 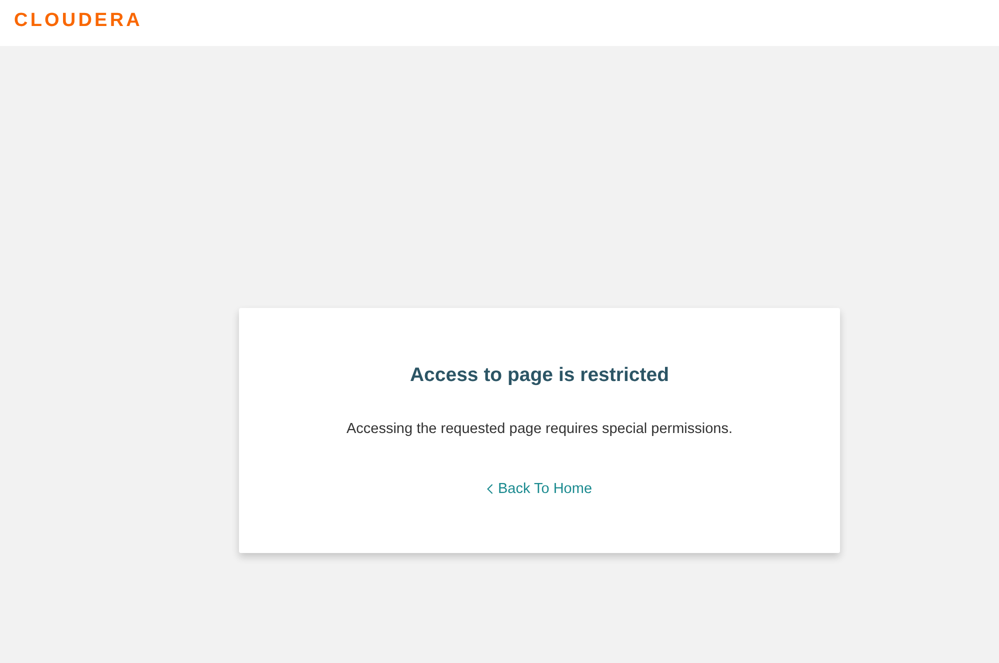 I want to click on message-text: Accessing the requested page requires special permissions., so click(x=539, y=429).